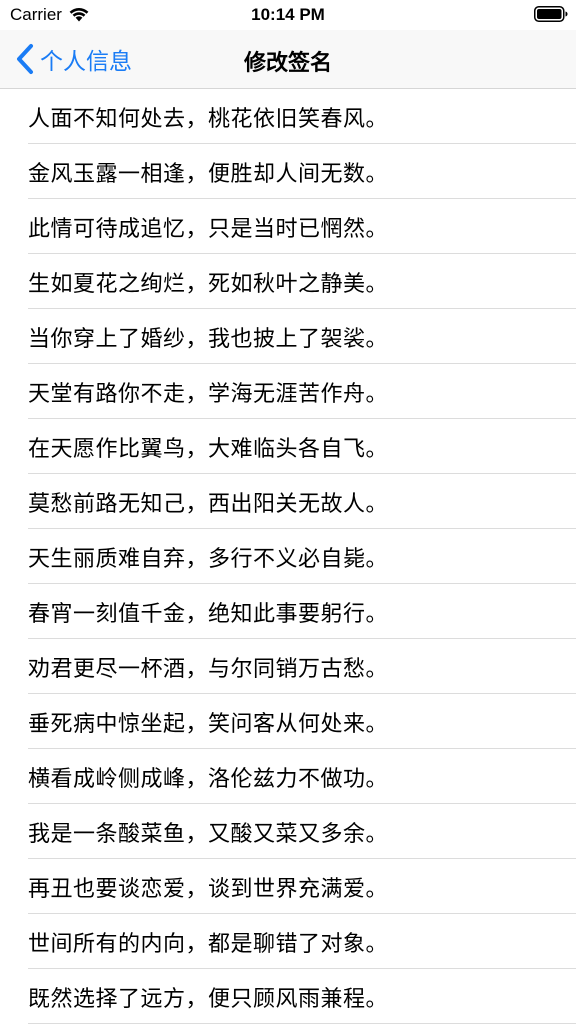 This screenshot has width=576, height=1024. Describe the element at coordinates (208, 834) in the screenshot. I see `signature-option-text: 我是一条酸菜鱼，又酸又菜又多余。` at that location.